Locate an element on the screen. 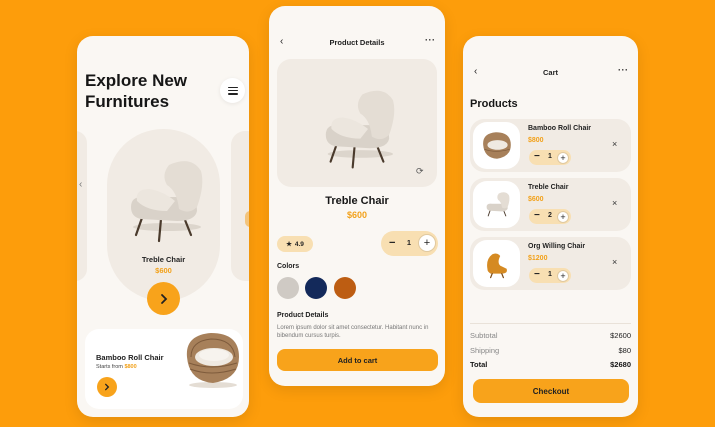  color-swatch-grey is located at coordinates (288, 288).